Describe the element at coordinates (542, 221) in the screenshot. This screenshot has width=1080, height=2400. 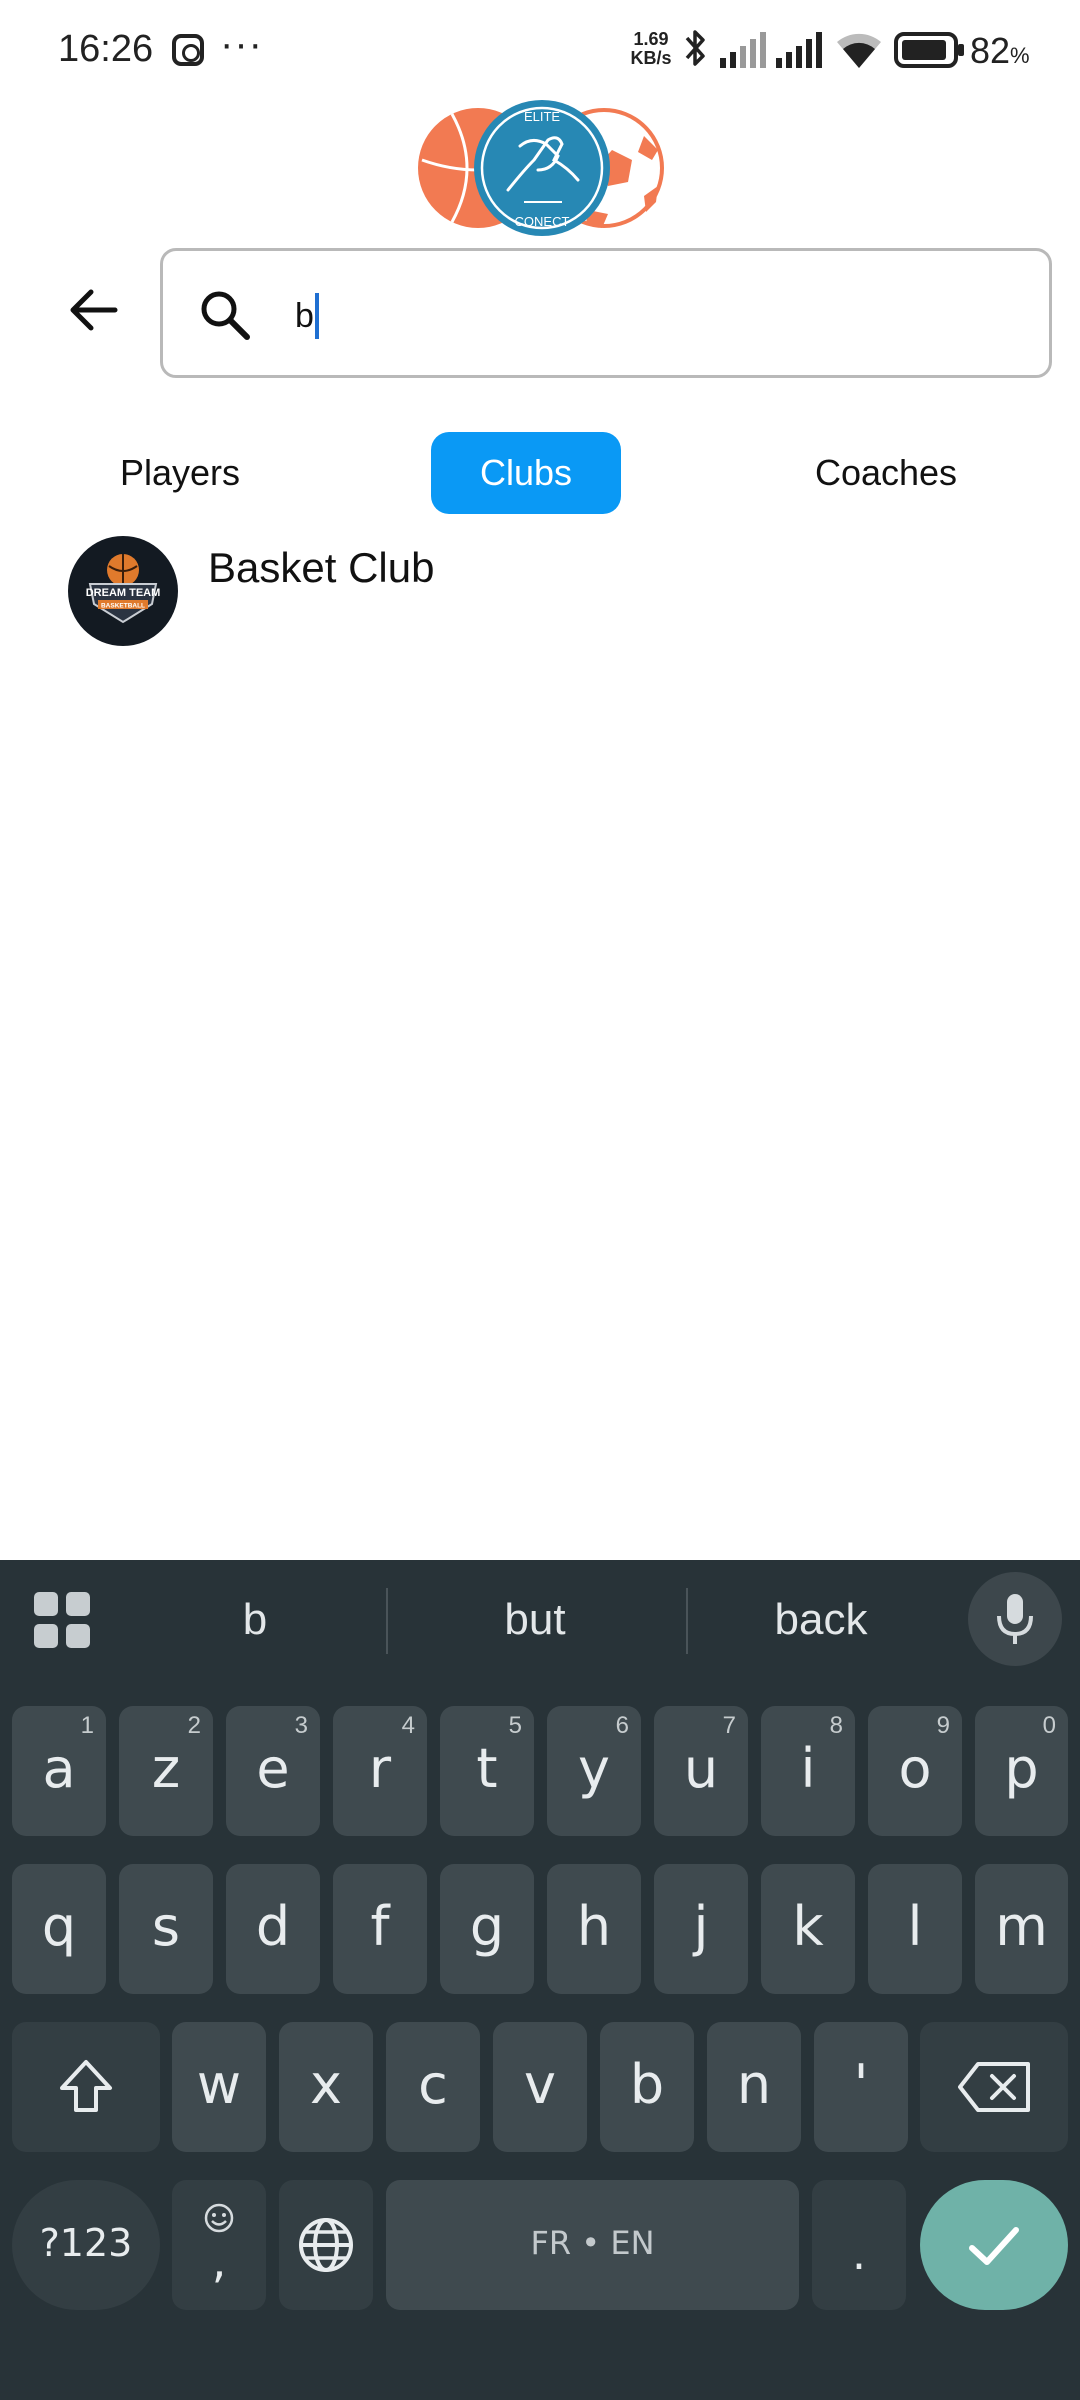
I see `logo-bottom-text: CONECT` at that location.